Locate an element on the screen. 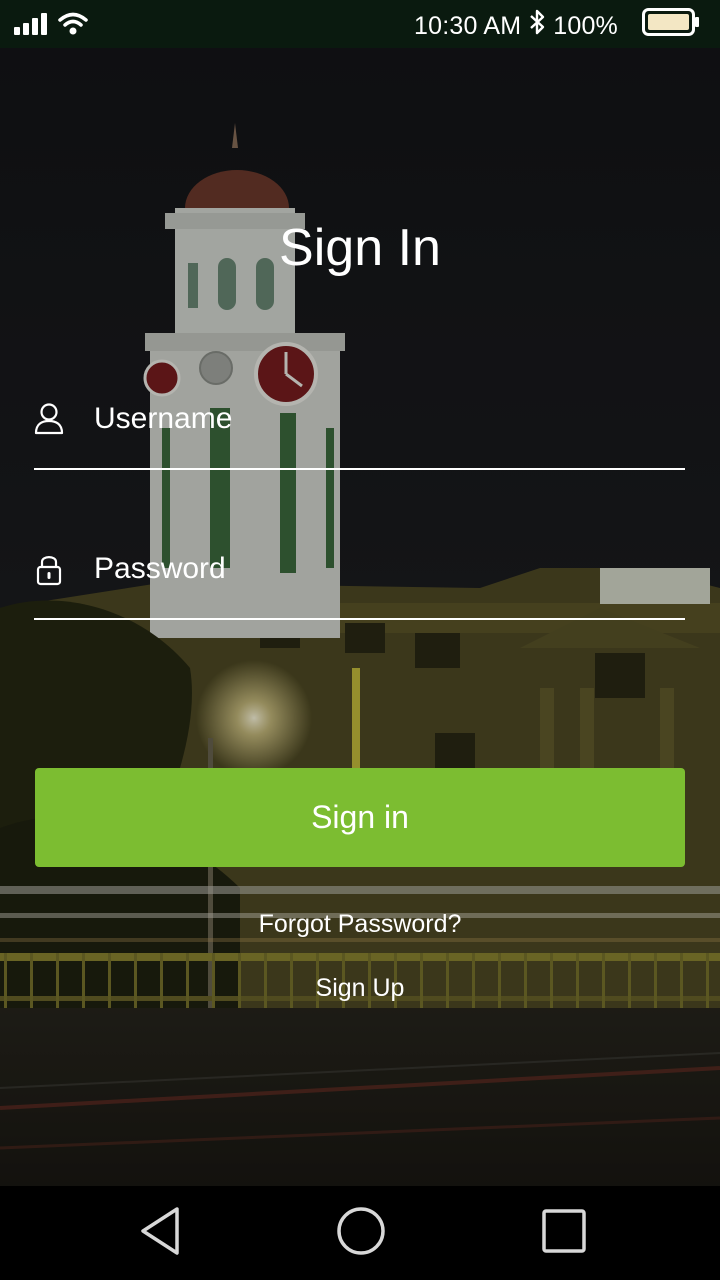 The height and width of the screenshot is (1280, 720). home-button is located at coordinates (361, 1233).